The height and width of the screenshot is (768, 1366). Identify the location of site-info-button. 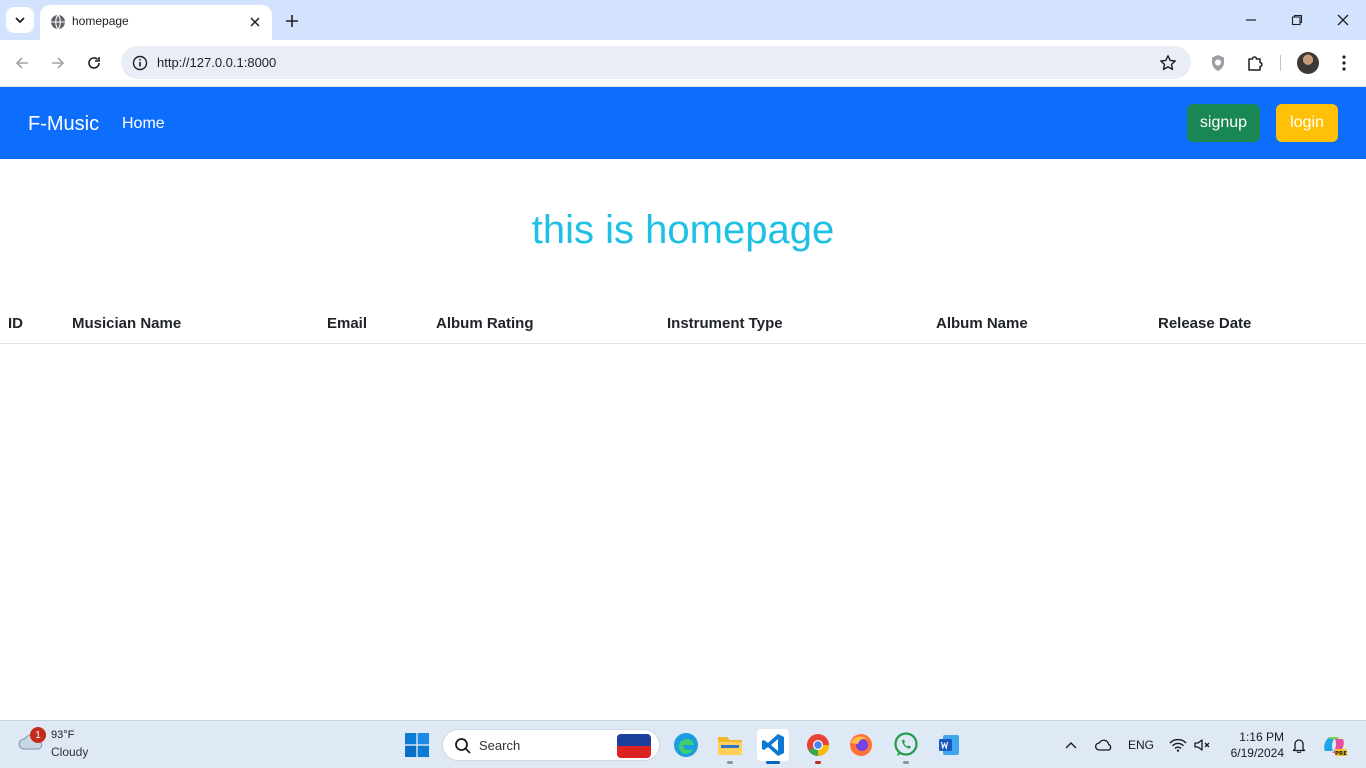
(140, 63).